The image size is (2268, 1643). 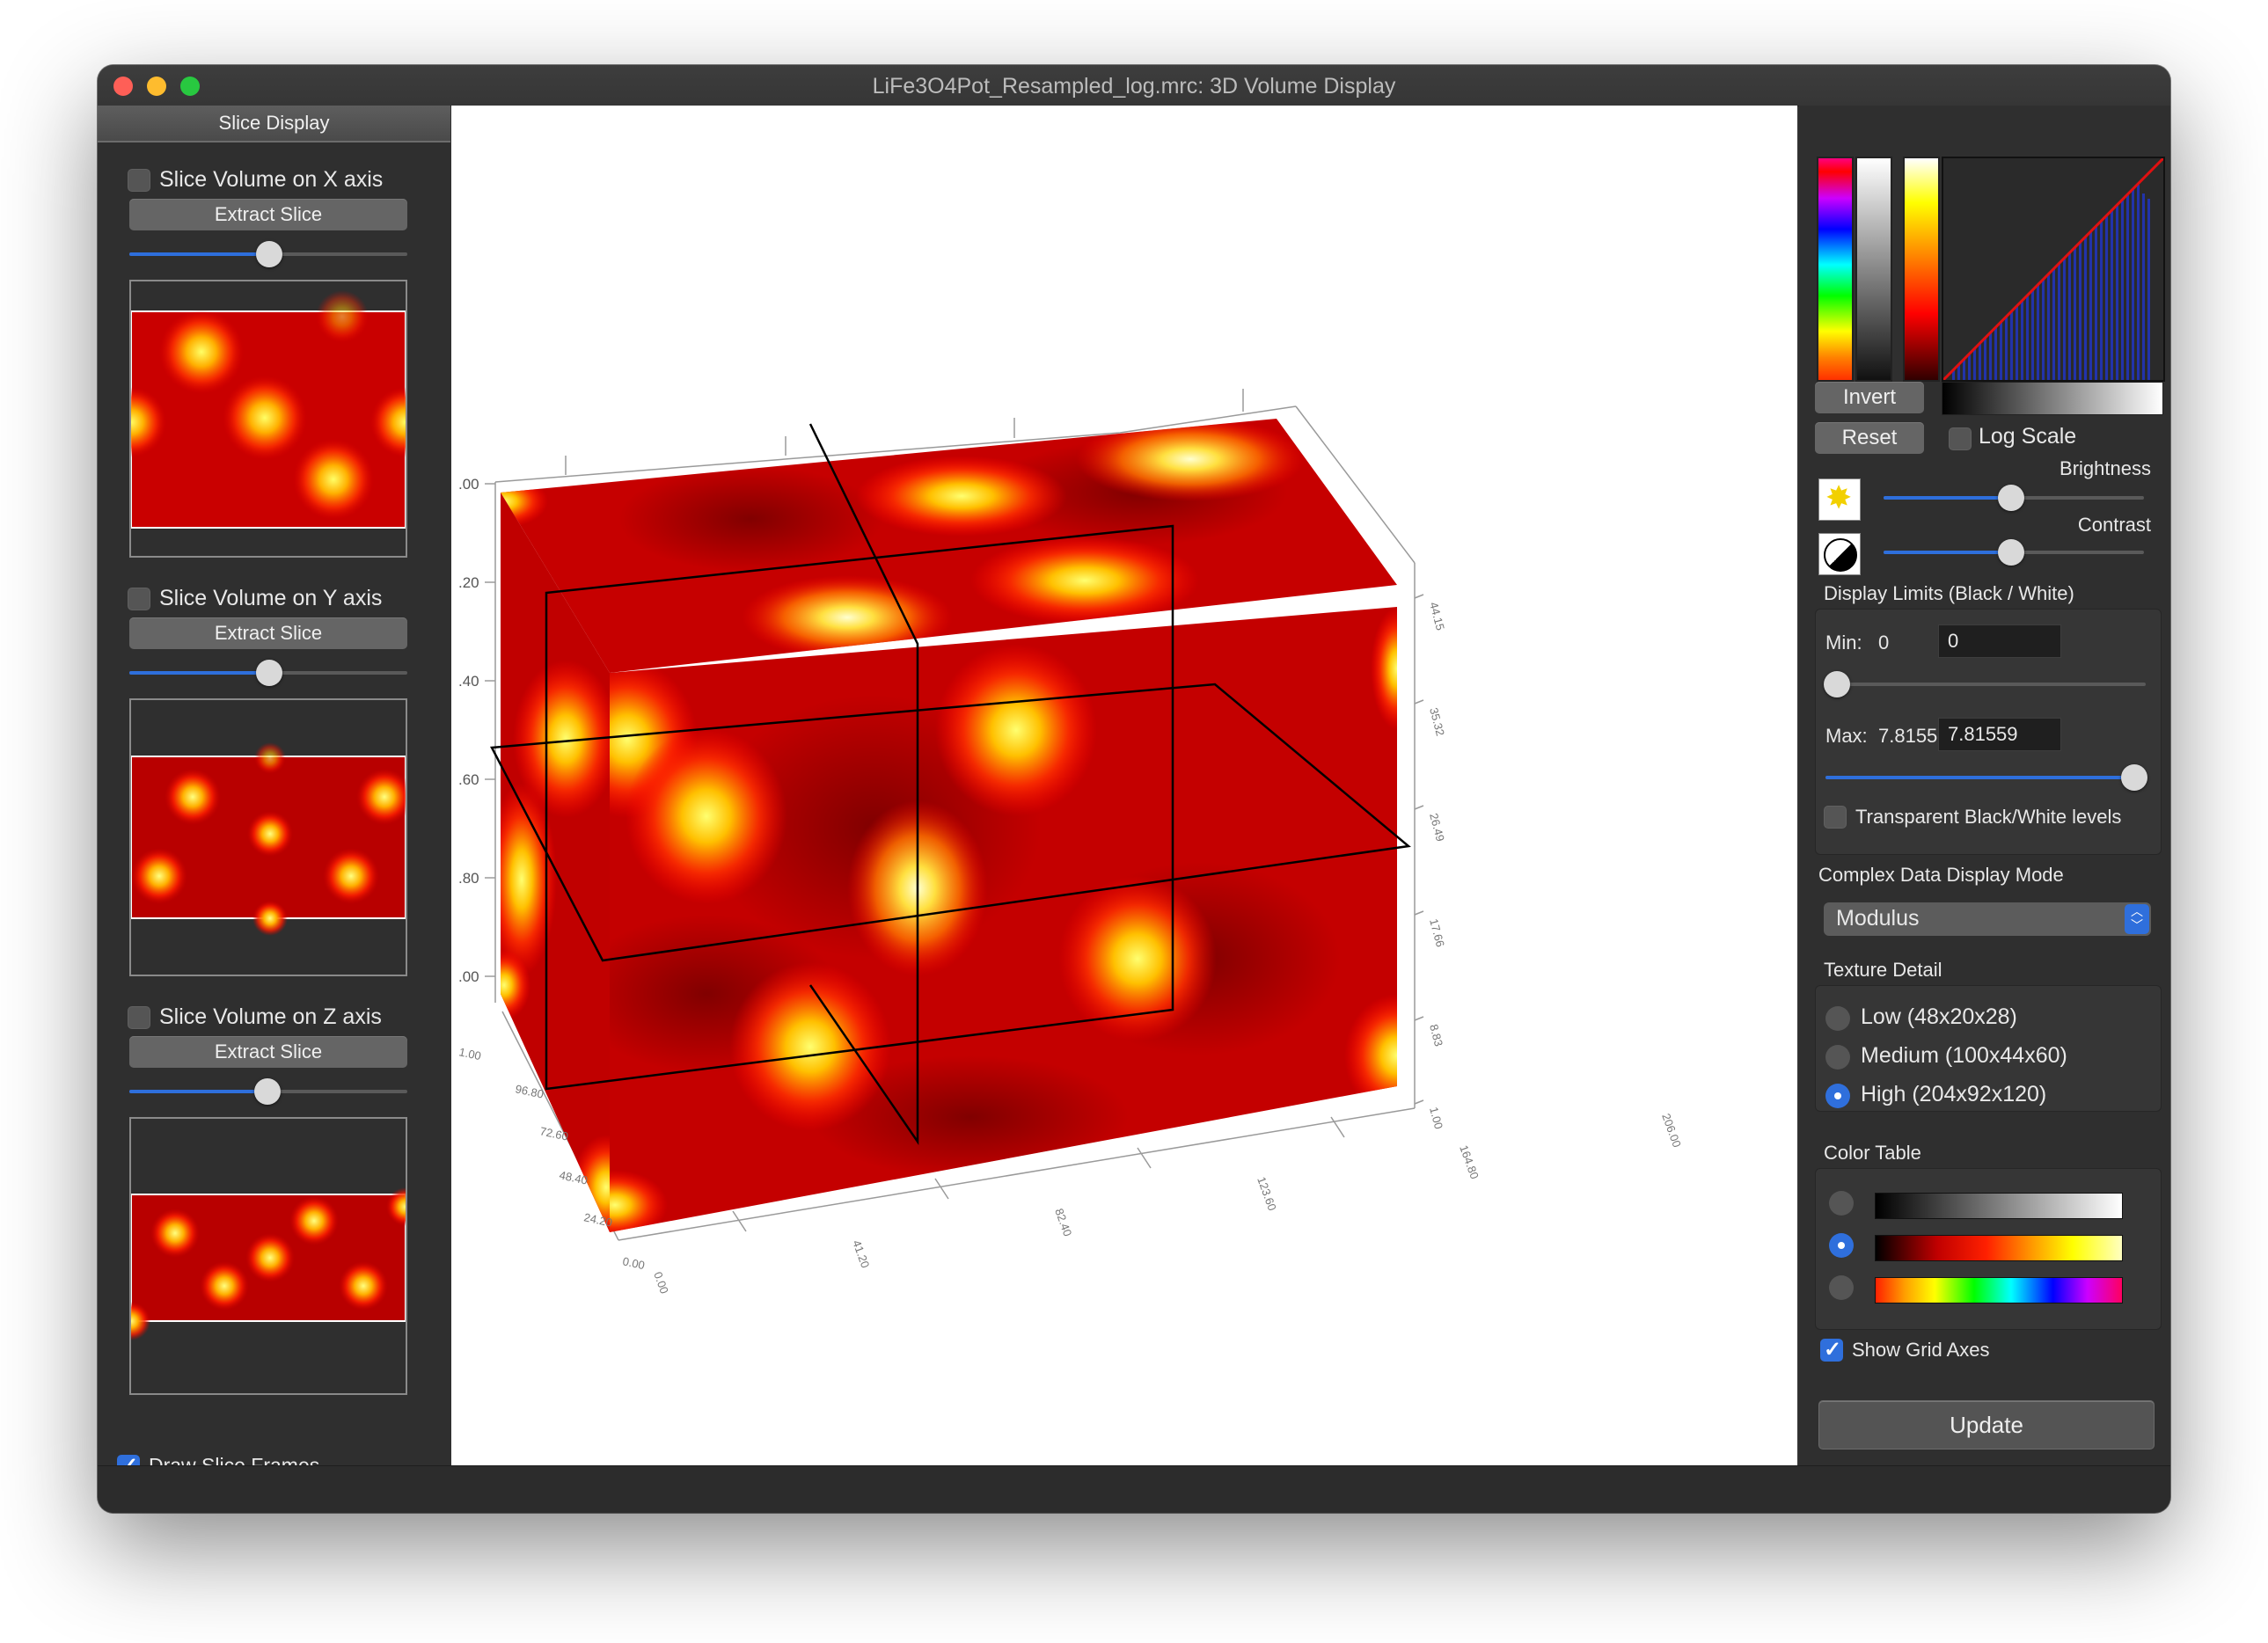 I want to click on contrast-slider-knob, so click(x=2011, y=552).